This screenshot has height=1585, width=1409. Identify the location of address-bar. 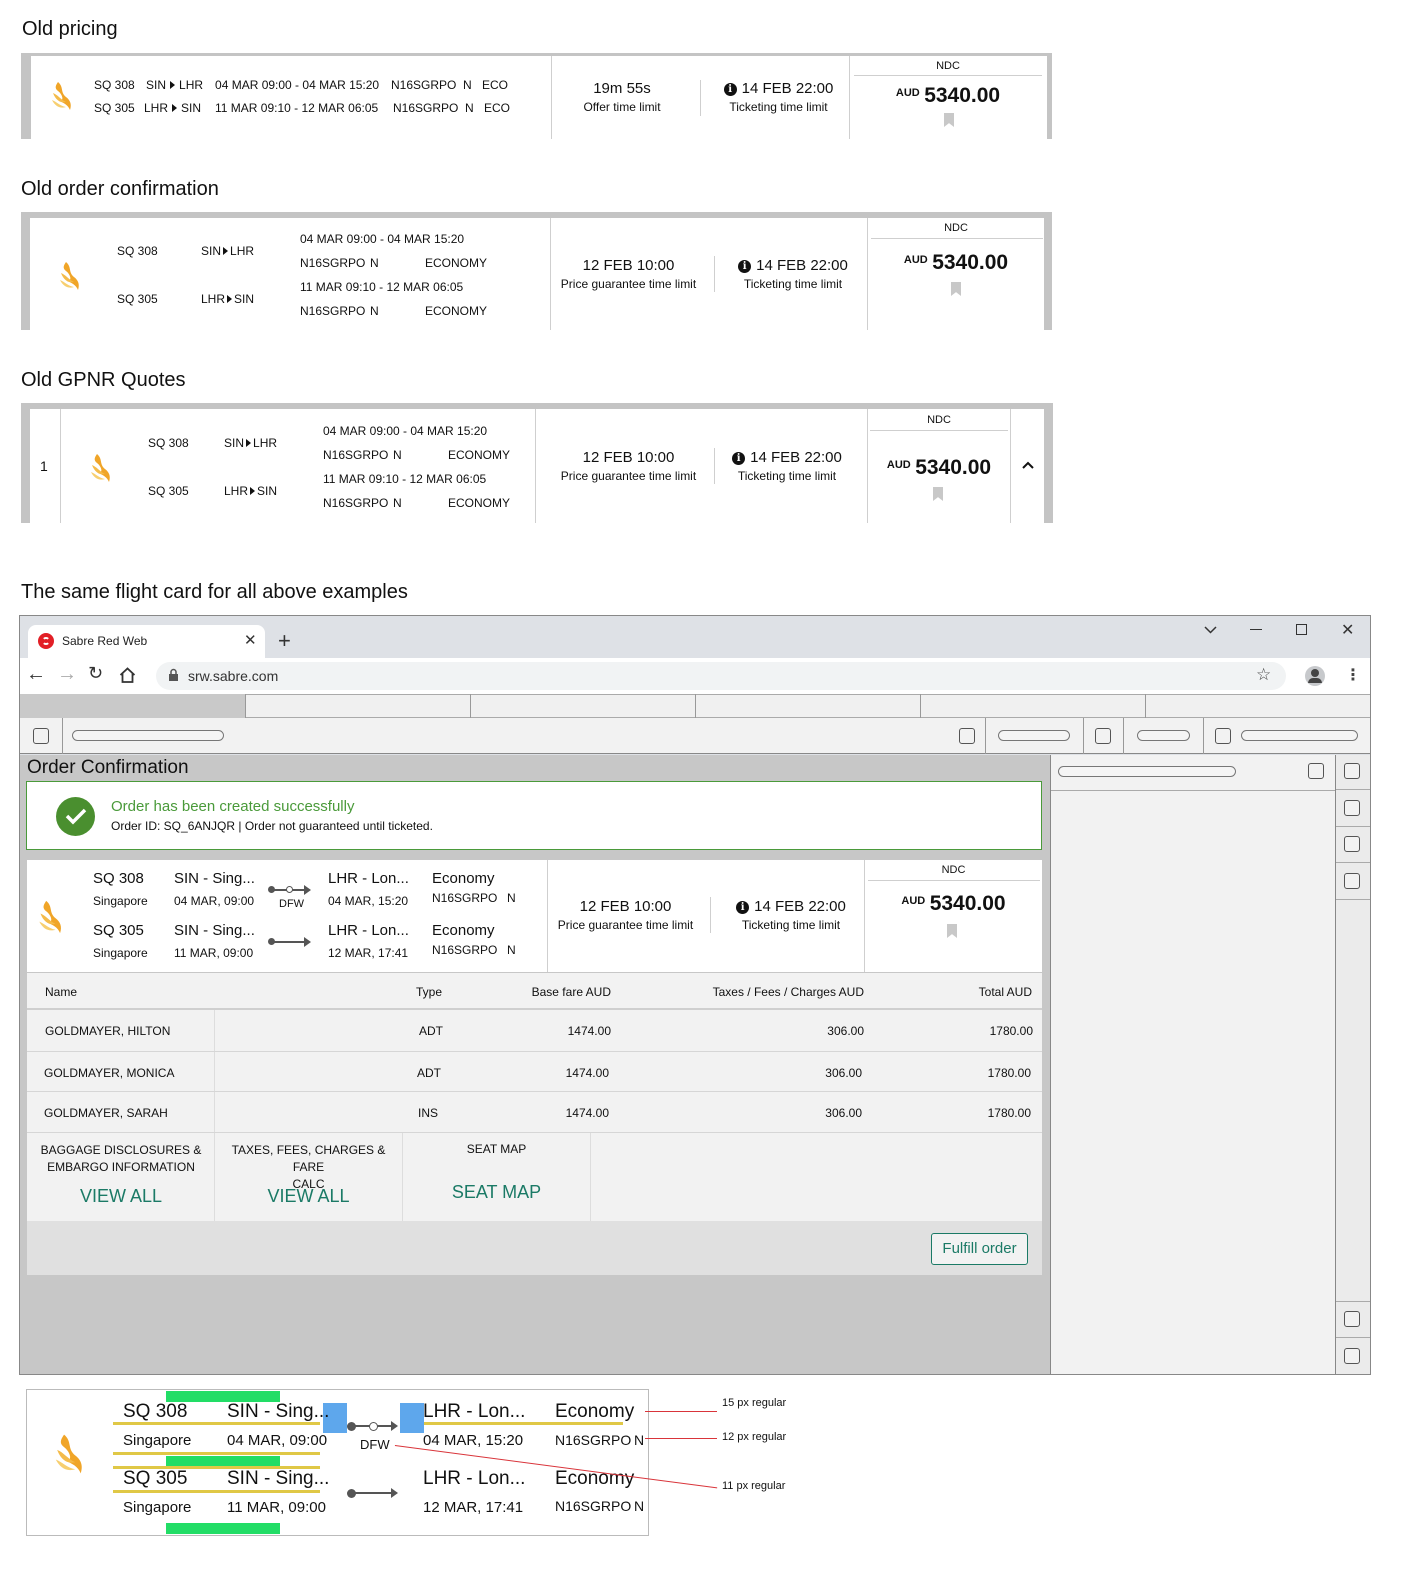
(721, 676).